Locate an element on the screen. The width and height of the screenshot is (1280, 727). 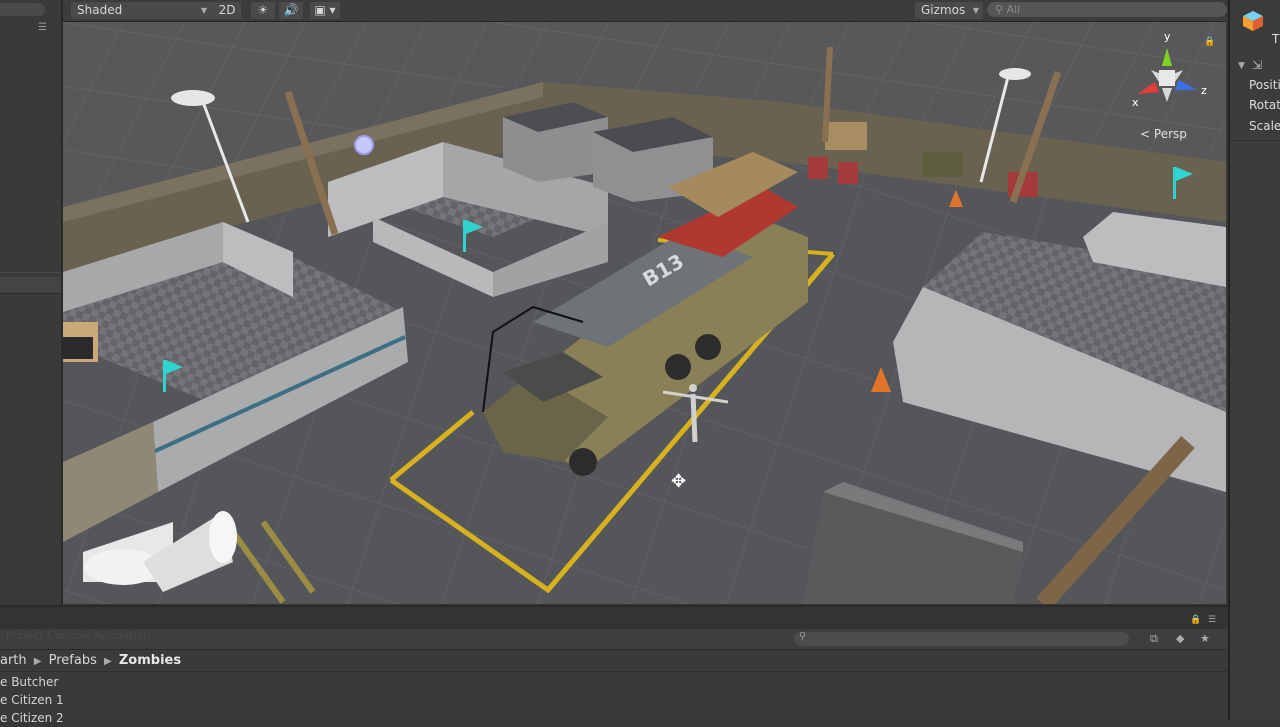
foldout-arrow-icon: ▼ is located at coordinates (1241, 66).